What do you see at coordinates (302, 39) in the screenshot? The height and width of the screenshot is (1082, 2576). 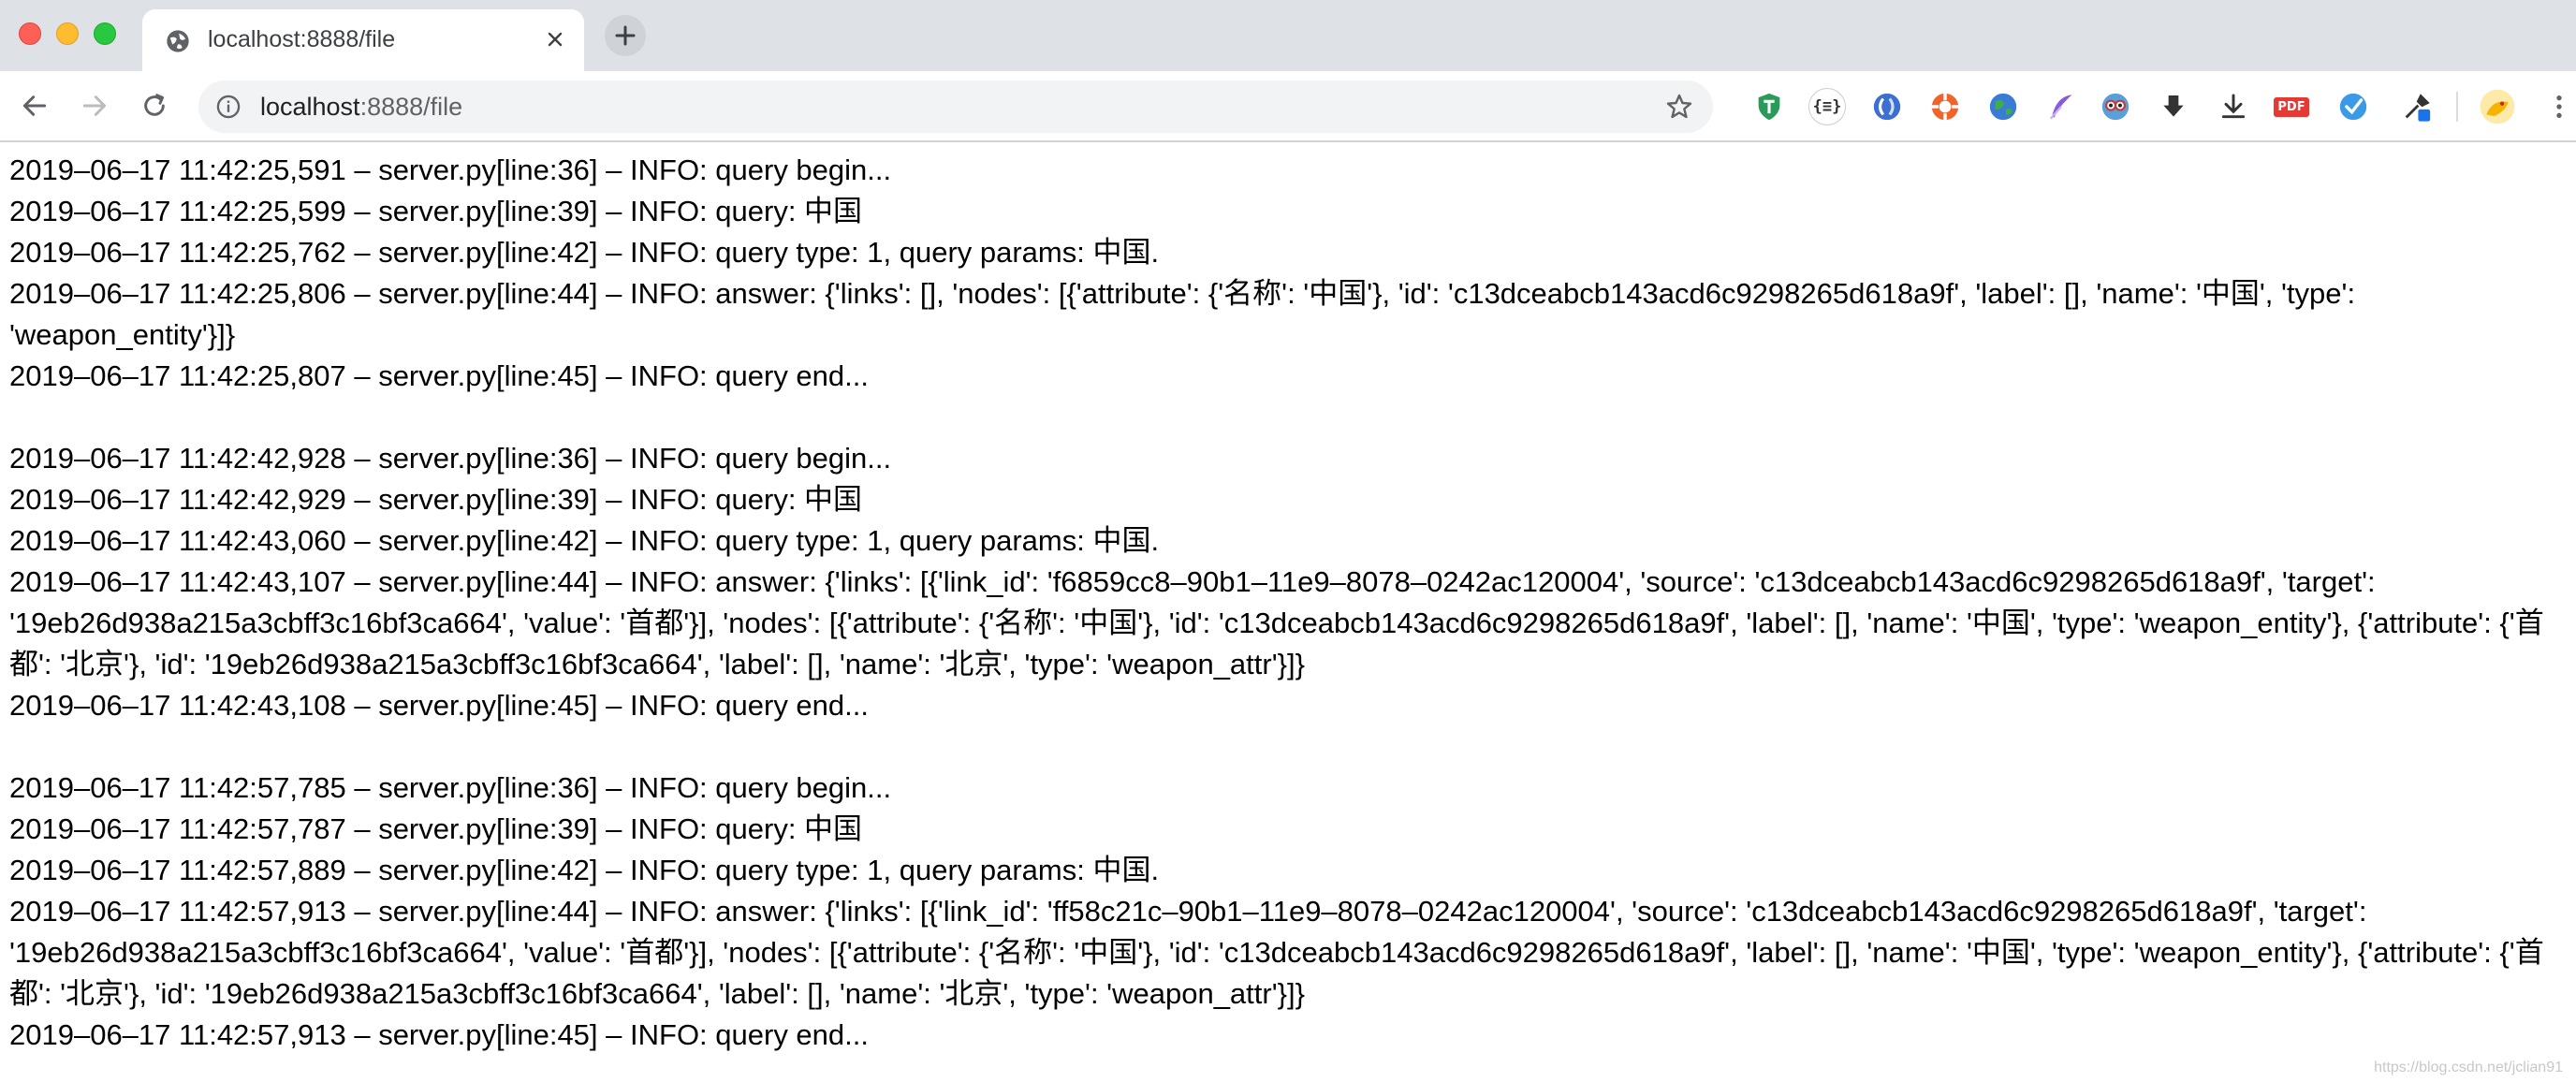 I see `tab-title: localhost:8888/file` at bounding box center [302, 39].